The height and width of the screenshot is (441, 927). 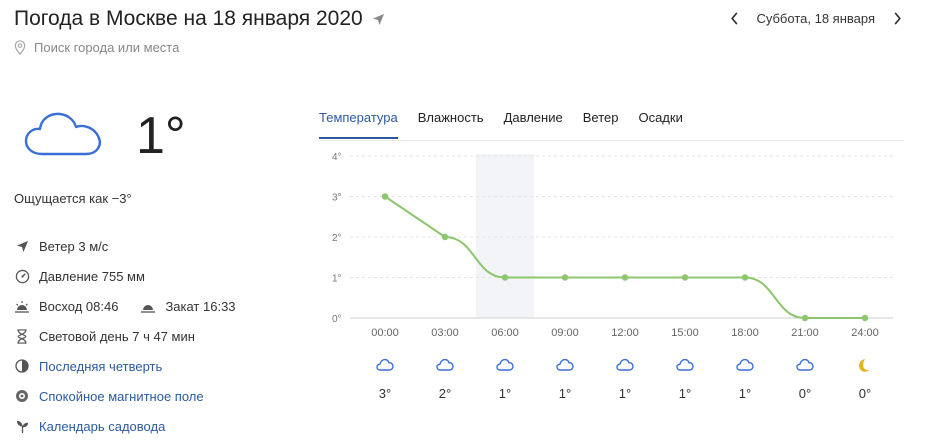 I want to click on current-temperature: 1°, so click(x=161, y=136).